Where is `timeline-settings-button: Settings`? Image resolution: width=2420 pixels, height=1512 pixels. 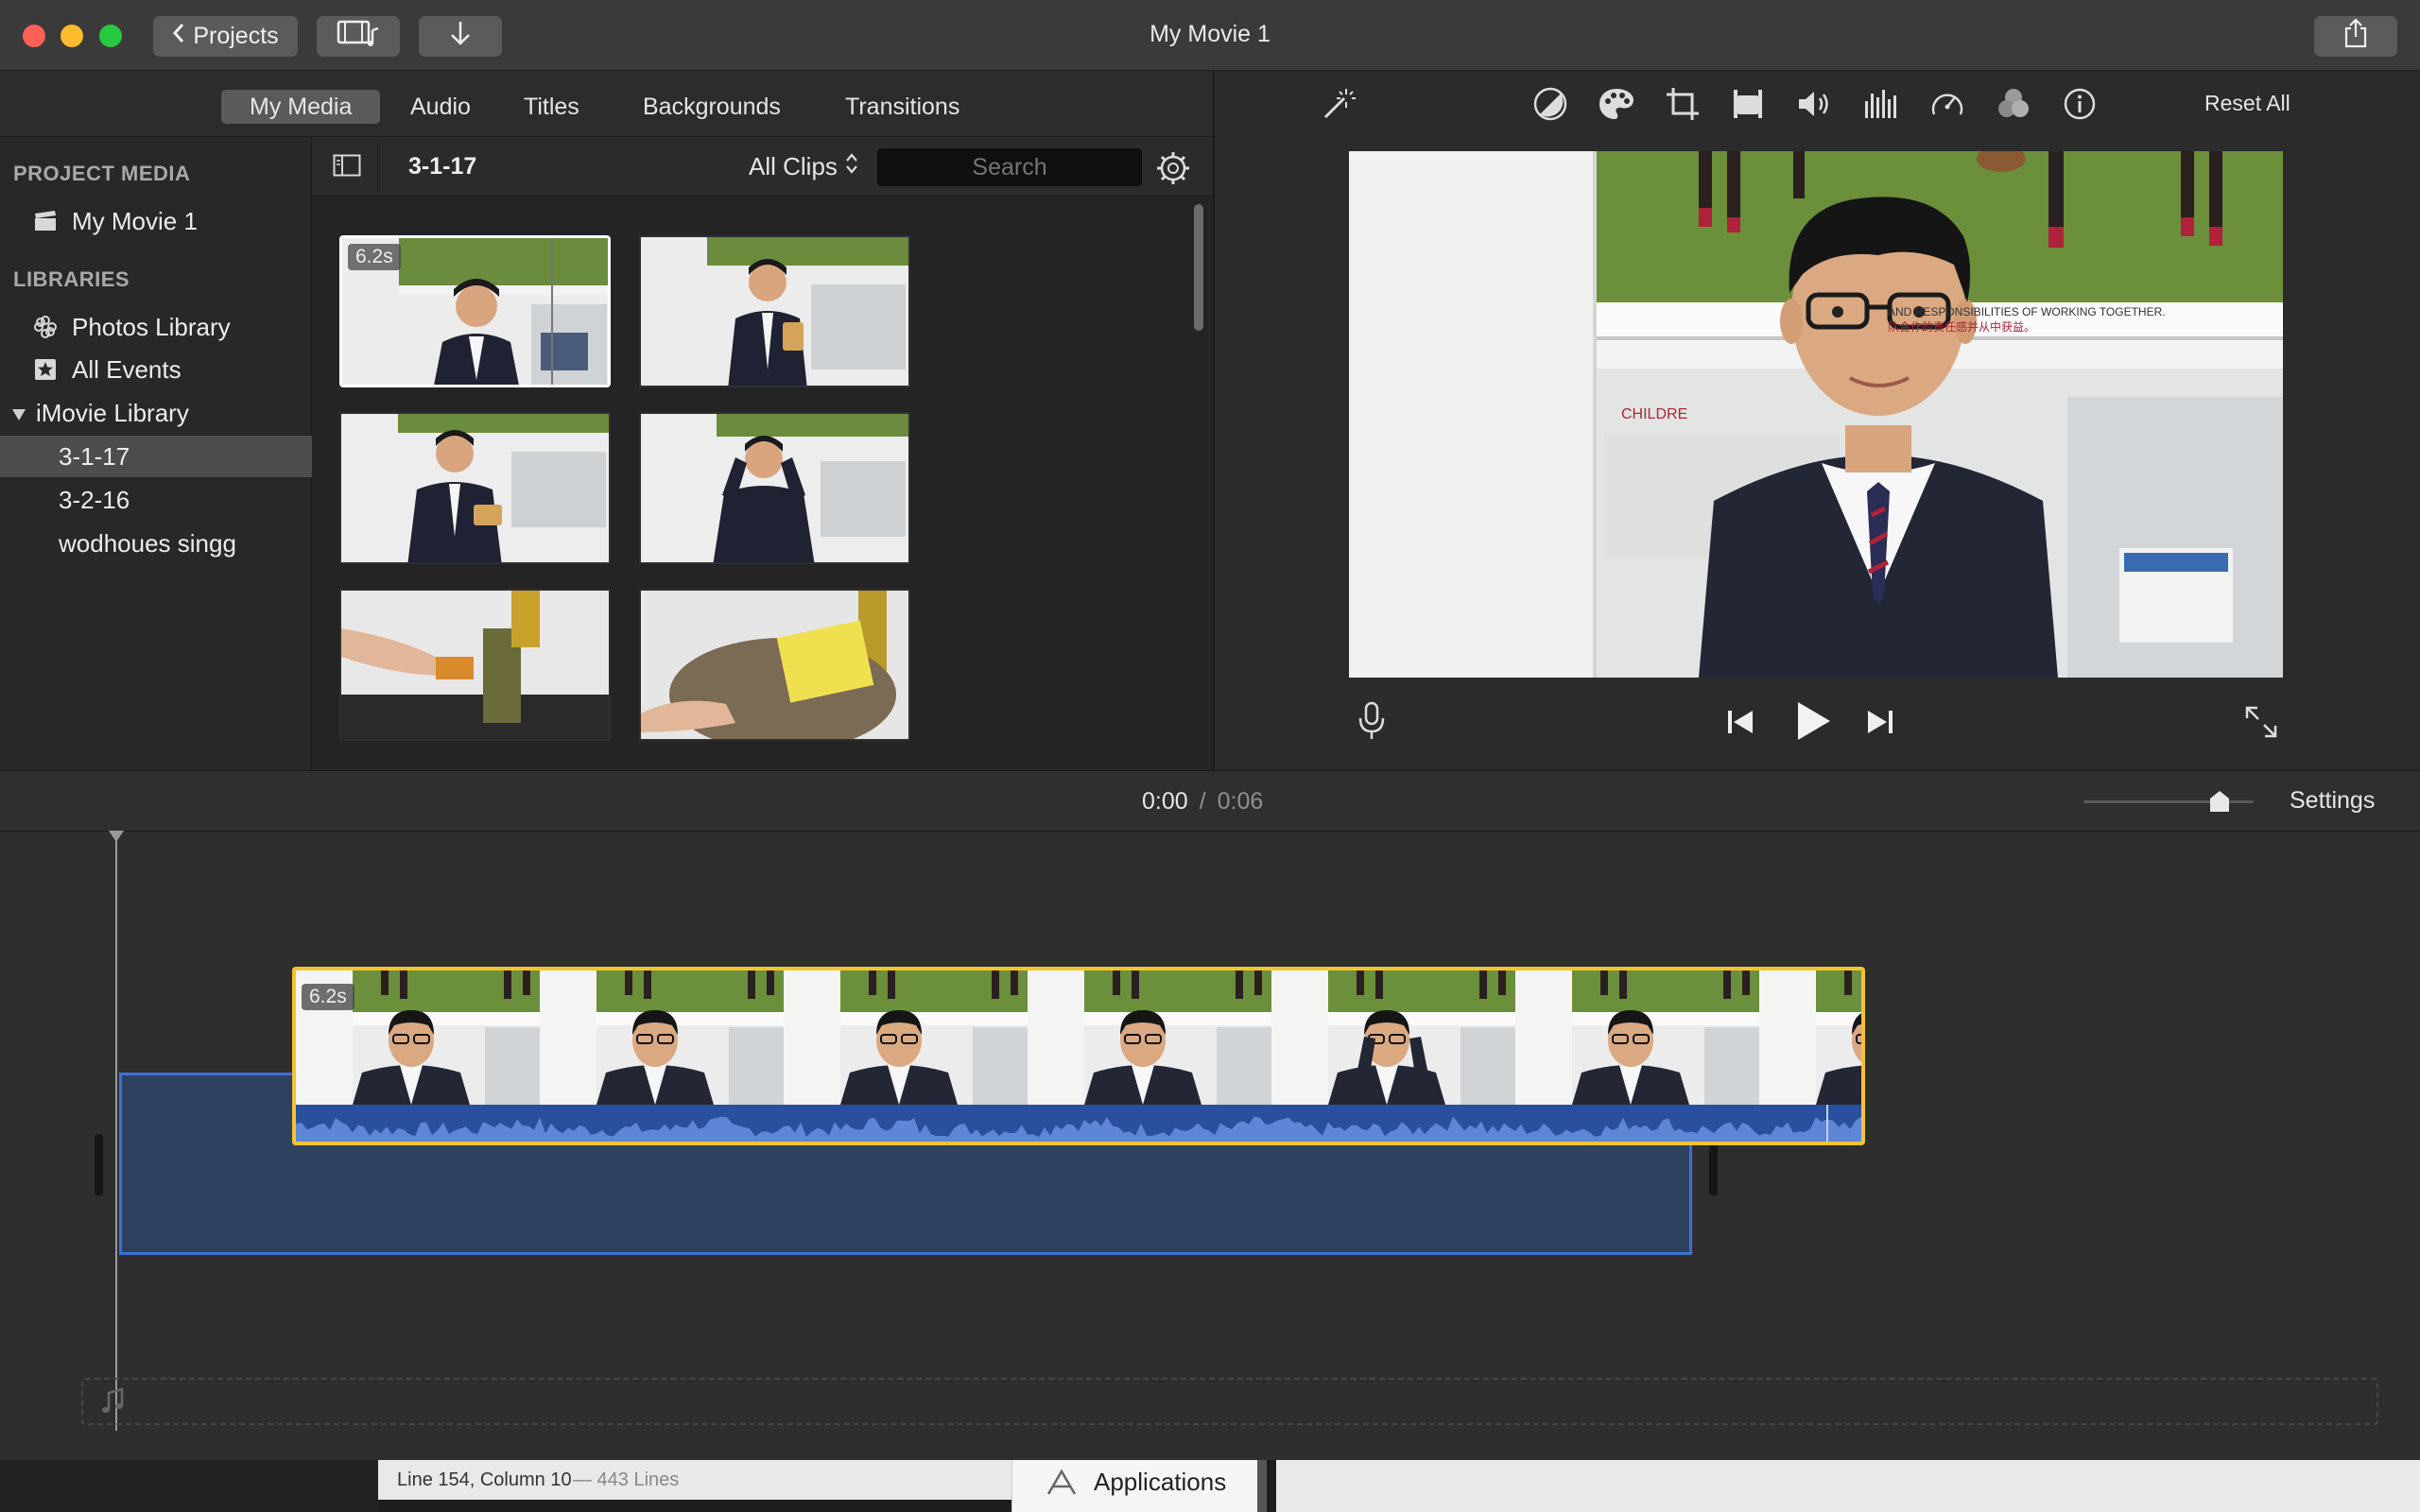 timeline-settings-button: Settings is located at coordinates (2332, 801).